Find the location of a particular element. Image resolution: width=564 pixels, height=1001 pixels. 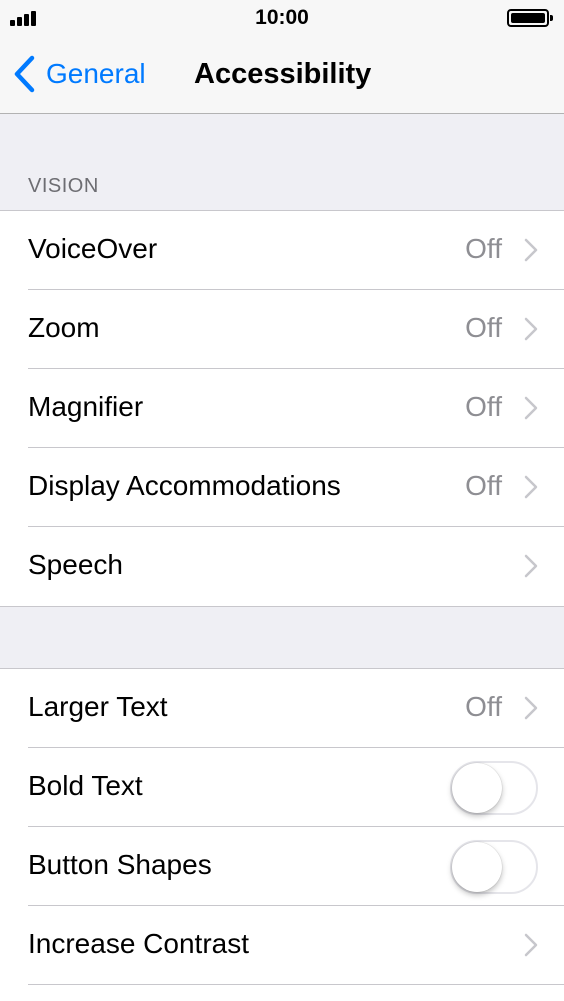

back-button: General is located at coordinates (79, 74).